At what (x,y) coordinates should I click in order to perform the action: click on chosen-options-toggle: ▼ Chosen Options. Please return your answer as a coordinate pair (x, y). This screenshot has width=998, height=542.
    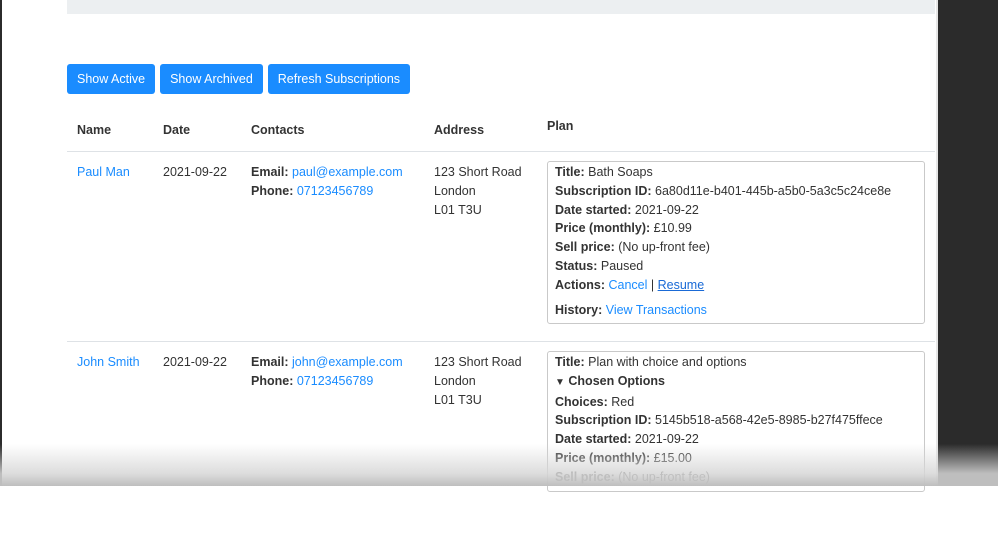
    Looking at the image, I should click on (736, 382).